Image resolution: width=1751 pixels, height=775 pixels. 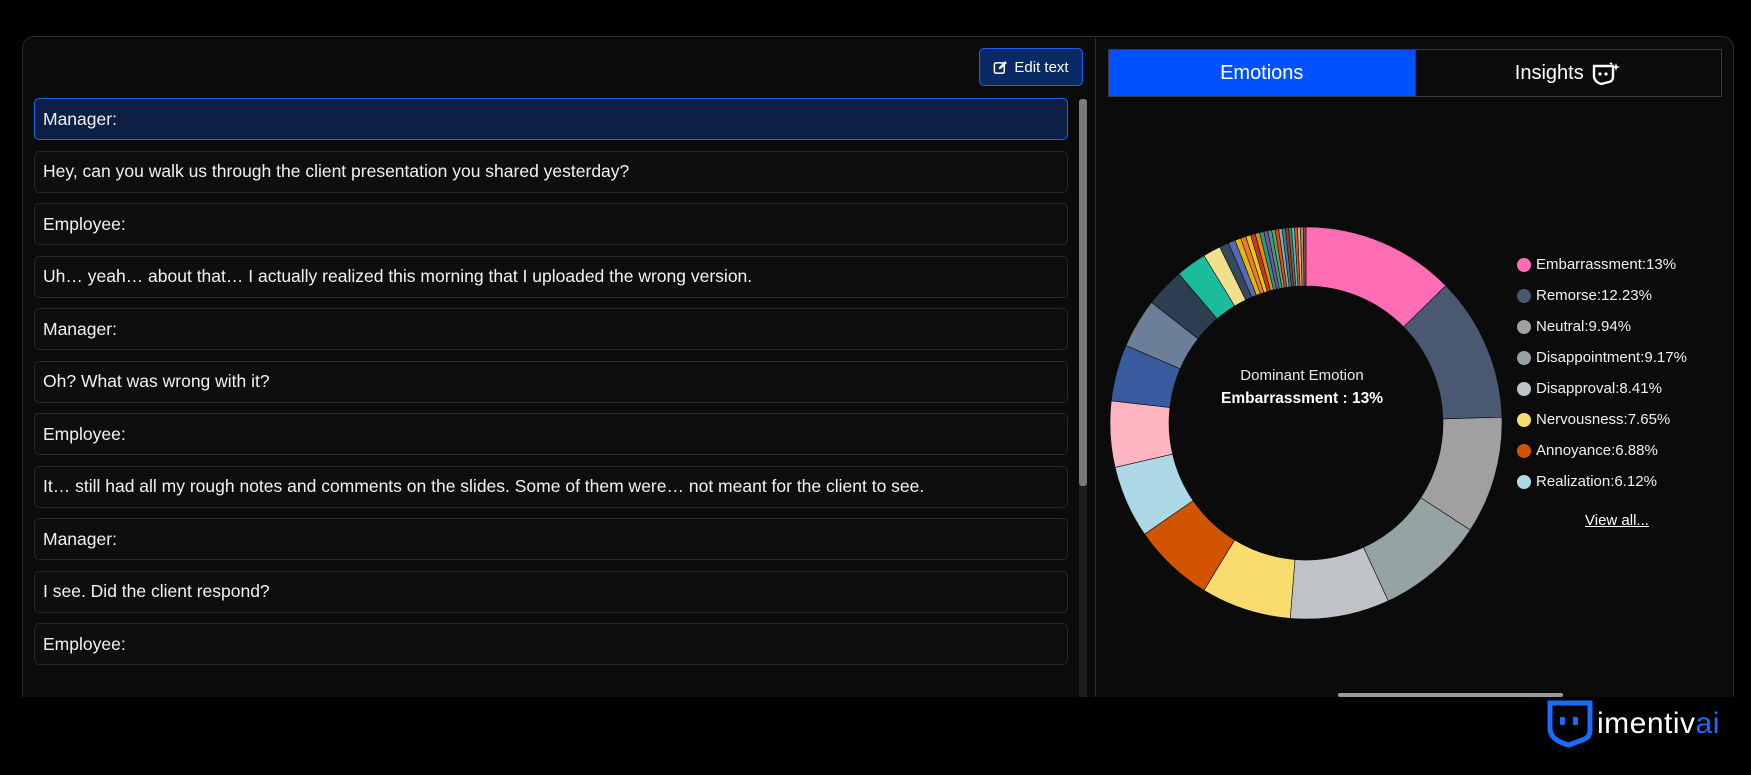 I want to click on legend-value: 13, so click(x=1654, y=264).